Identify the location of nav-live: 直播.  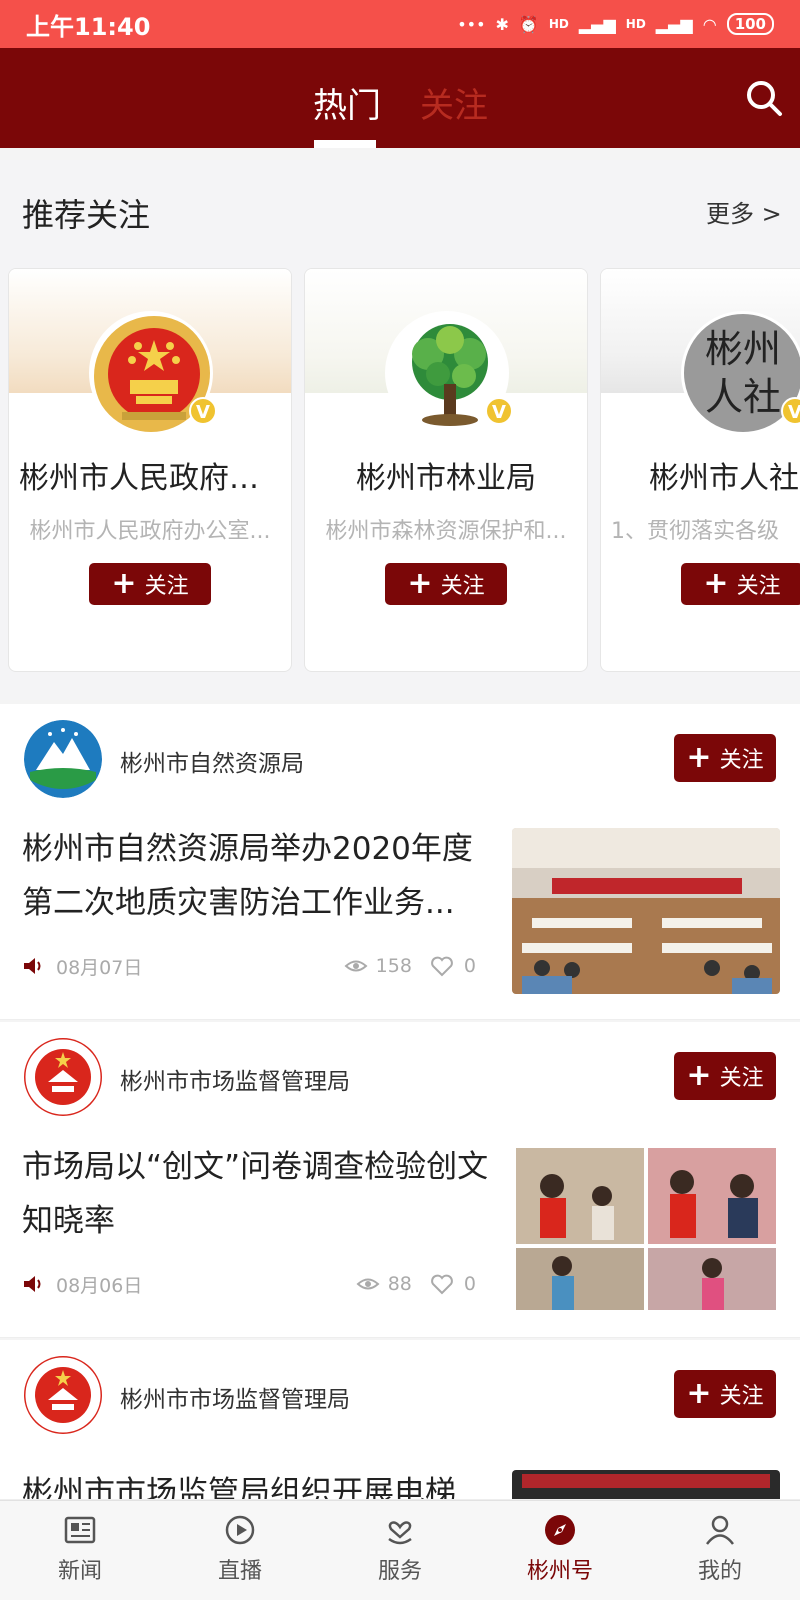
(240, 1550).